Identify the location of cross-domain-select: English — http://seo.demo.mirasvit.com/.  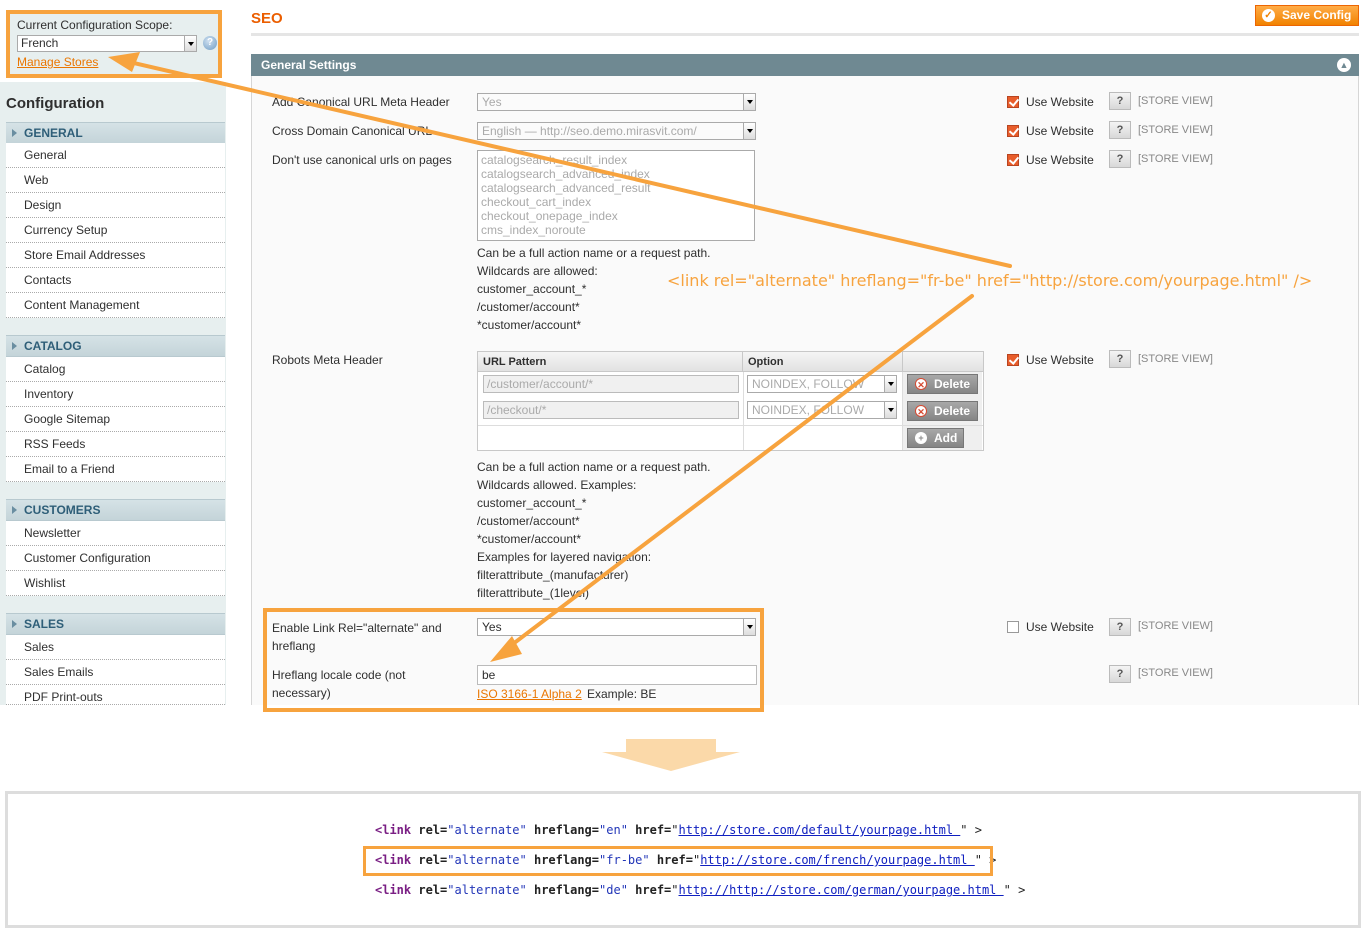
(616, 131).